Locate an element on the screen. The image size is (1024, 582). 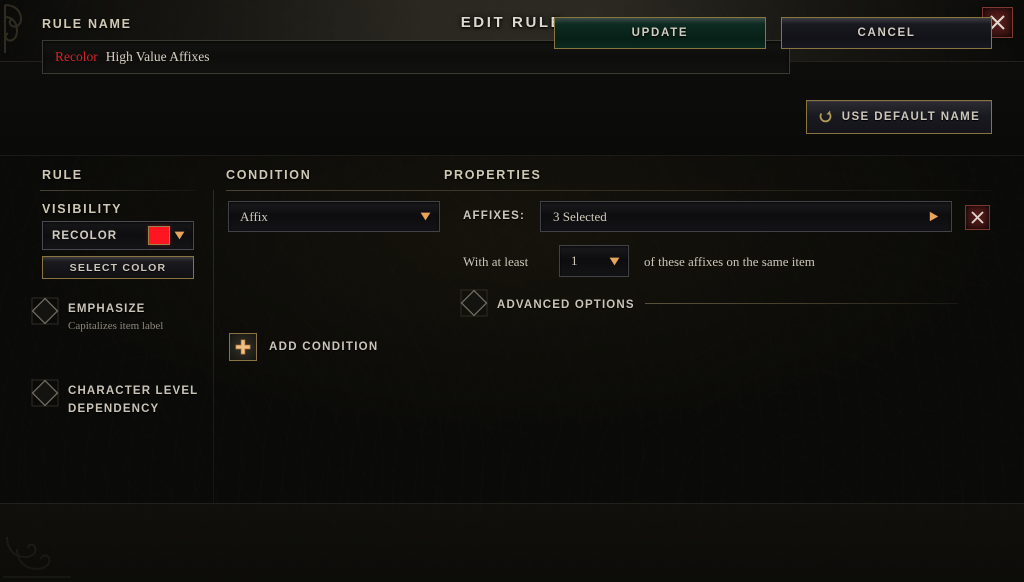
affixes-label: AFFIXES: is located at coordinates (494, 216).